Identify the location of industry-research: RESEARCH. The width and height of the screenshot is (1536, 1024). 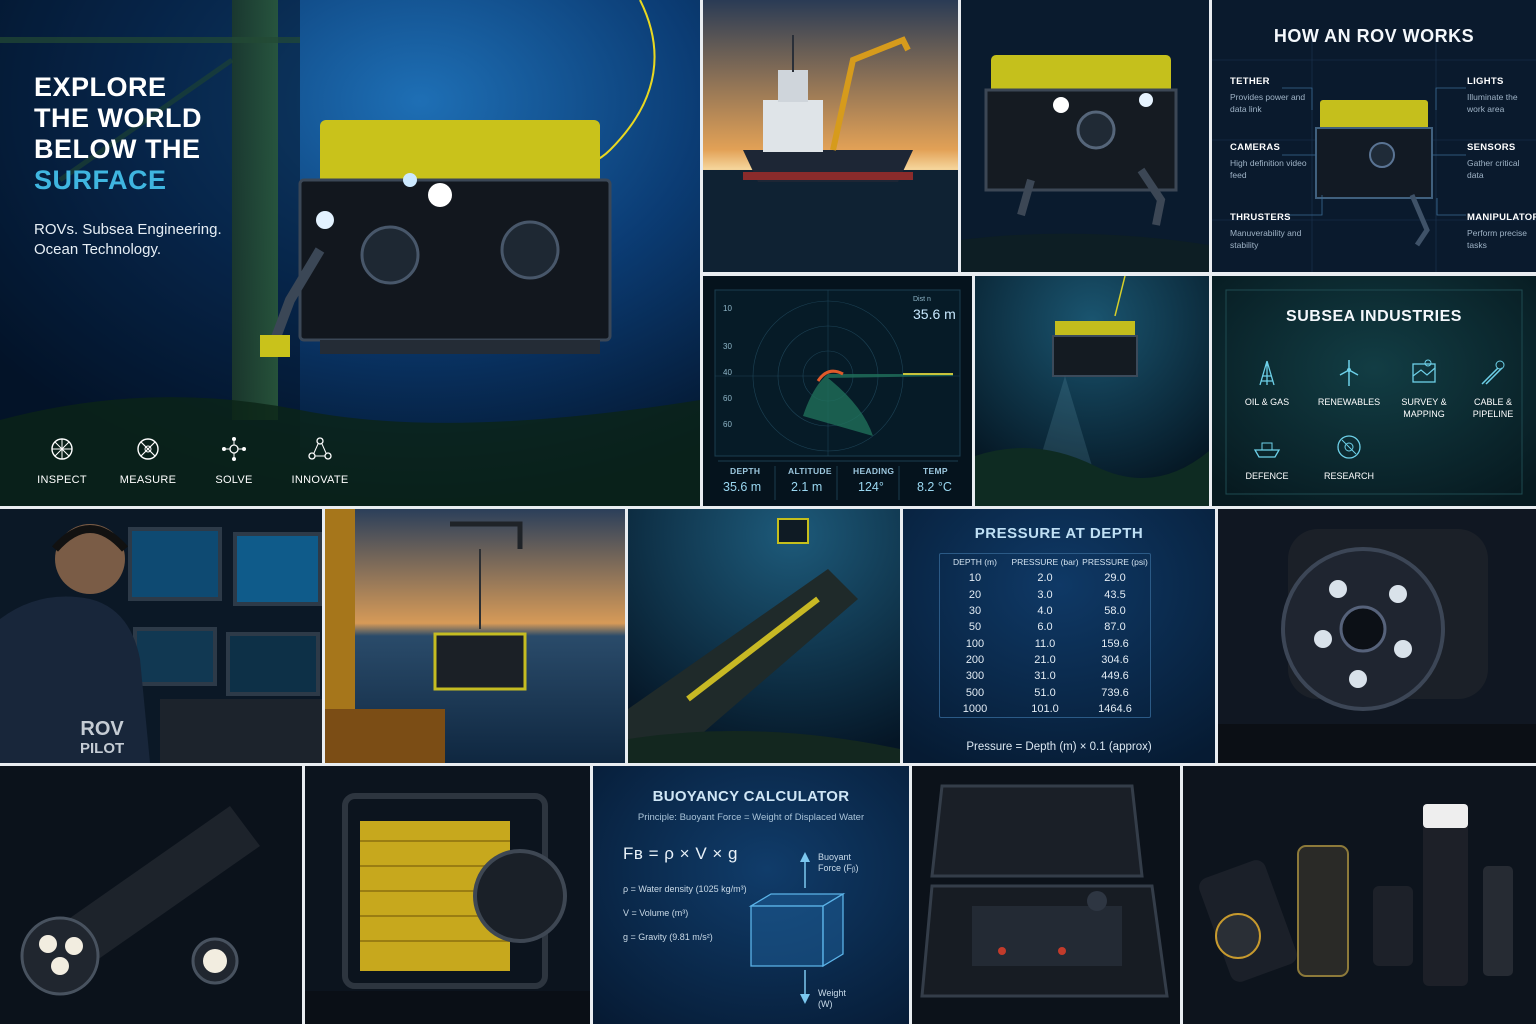
(1349, 457).